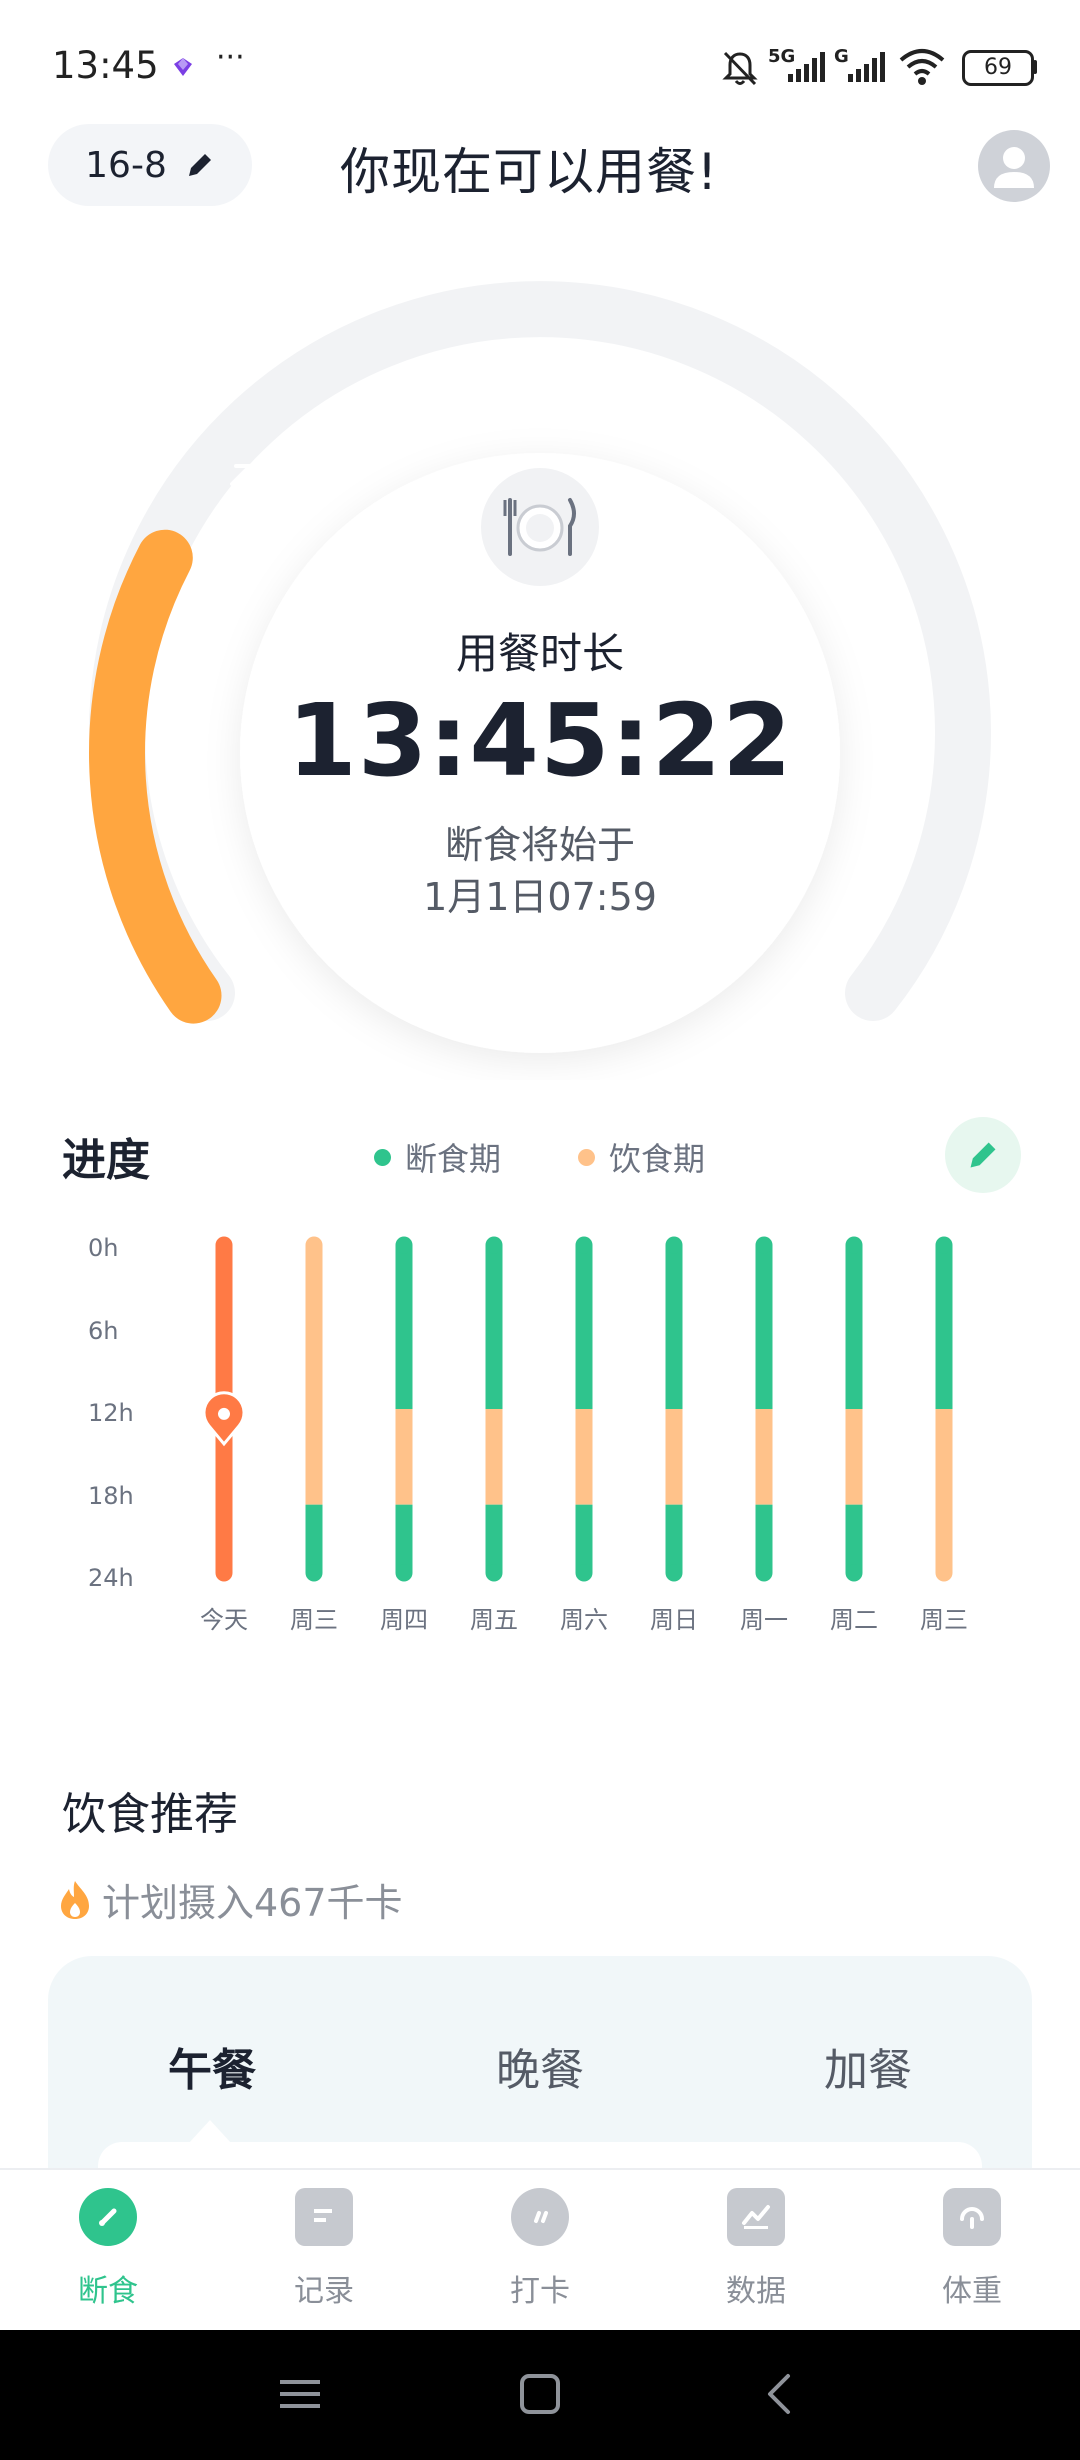 The height and width of the screenshot is (2460, 1080). I want to click on progress-bar-chart: 今天 周三 周四 周五 周六 周日 周一 周二 周三, so click(584, 1435).